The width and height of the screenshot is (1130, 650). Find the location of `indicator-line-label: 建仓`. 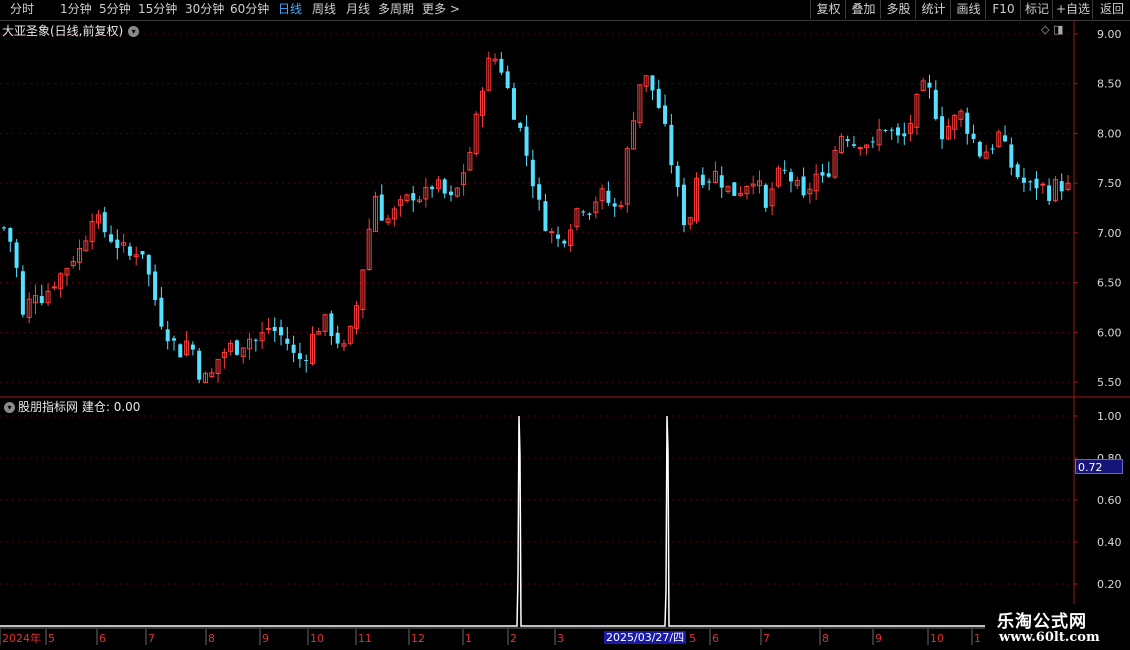

indicator-line-label: 建仓 is located at coordinates (93, 407).